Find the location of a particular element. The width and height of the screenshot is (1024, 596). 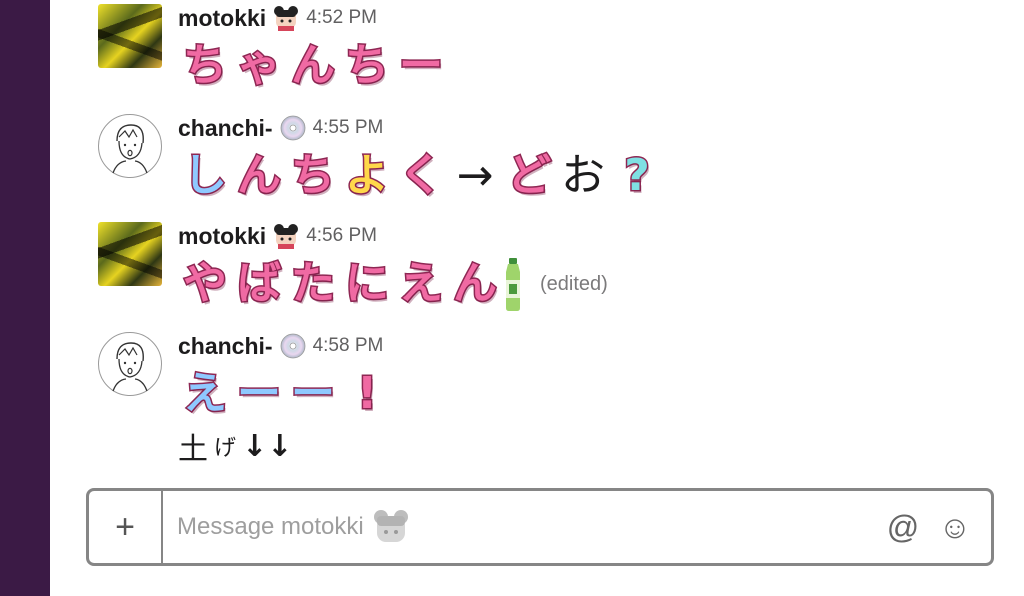

smiley-icon: ☺ is located at coordinates (955, 526).